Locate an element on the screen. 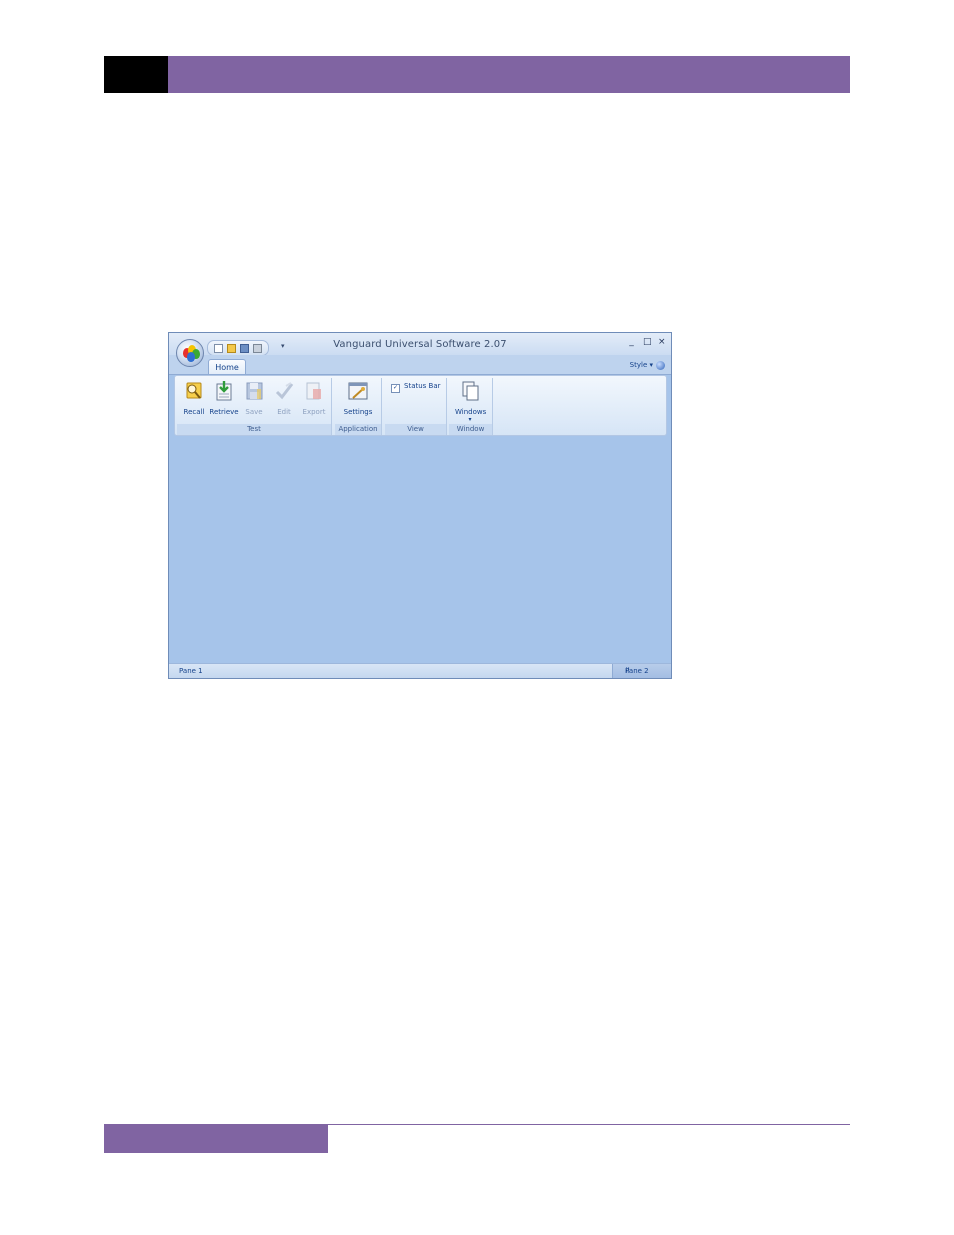  tab-home: Home is located at coordinates (227, 366).